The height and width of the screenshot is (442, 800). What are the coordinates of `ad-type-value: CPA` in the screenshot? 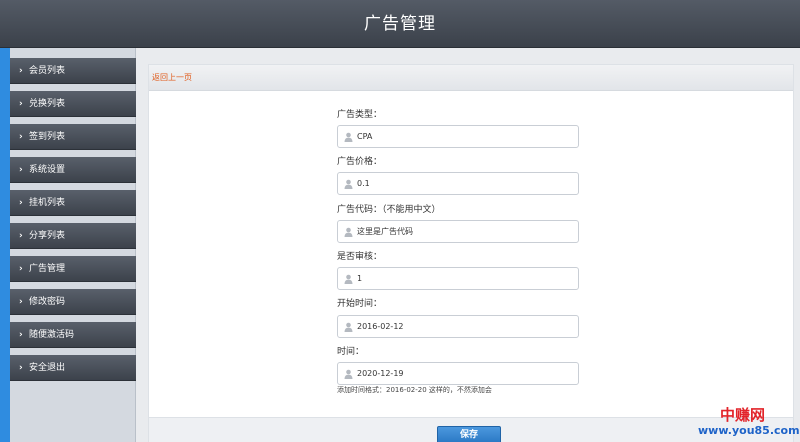 It's located at (365, 136).